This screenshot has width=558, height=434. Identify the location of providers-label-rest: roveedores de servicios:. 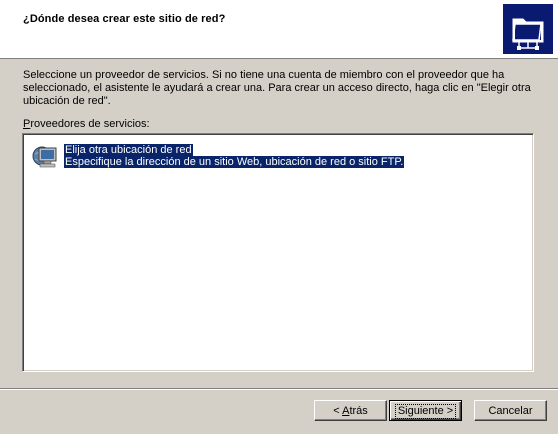
(90, 124).